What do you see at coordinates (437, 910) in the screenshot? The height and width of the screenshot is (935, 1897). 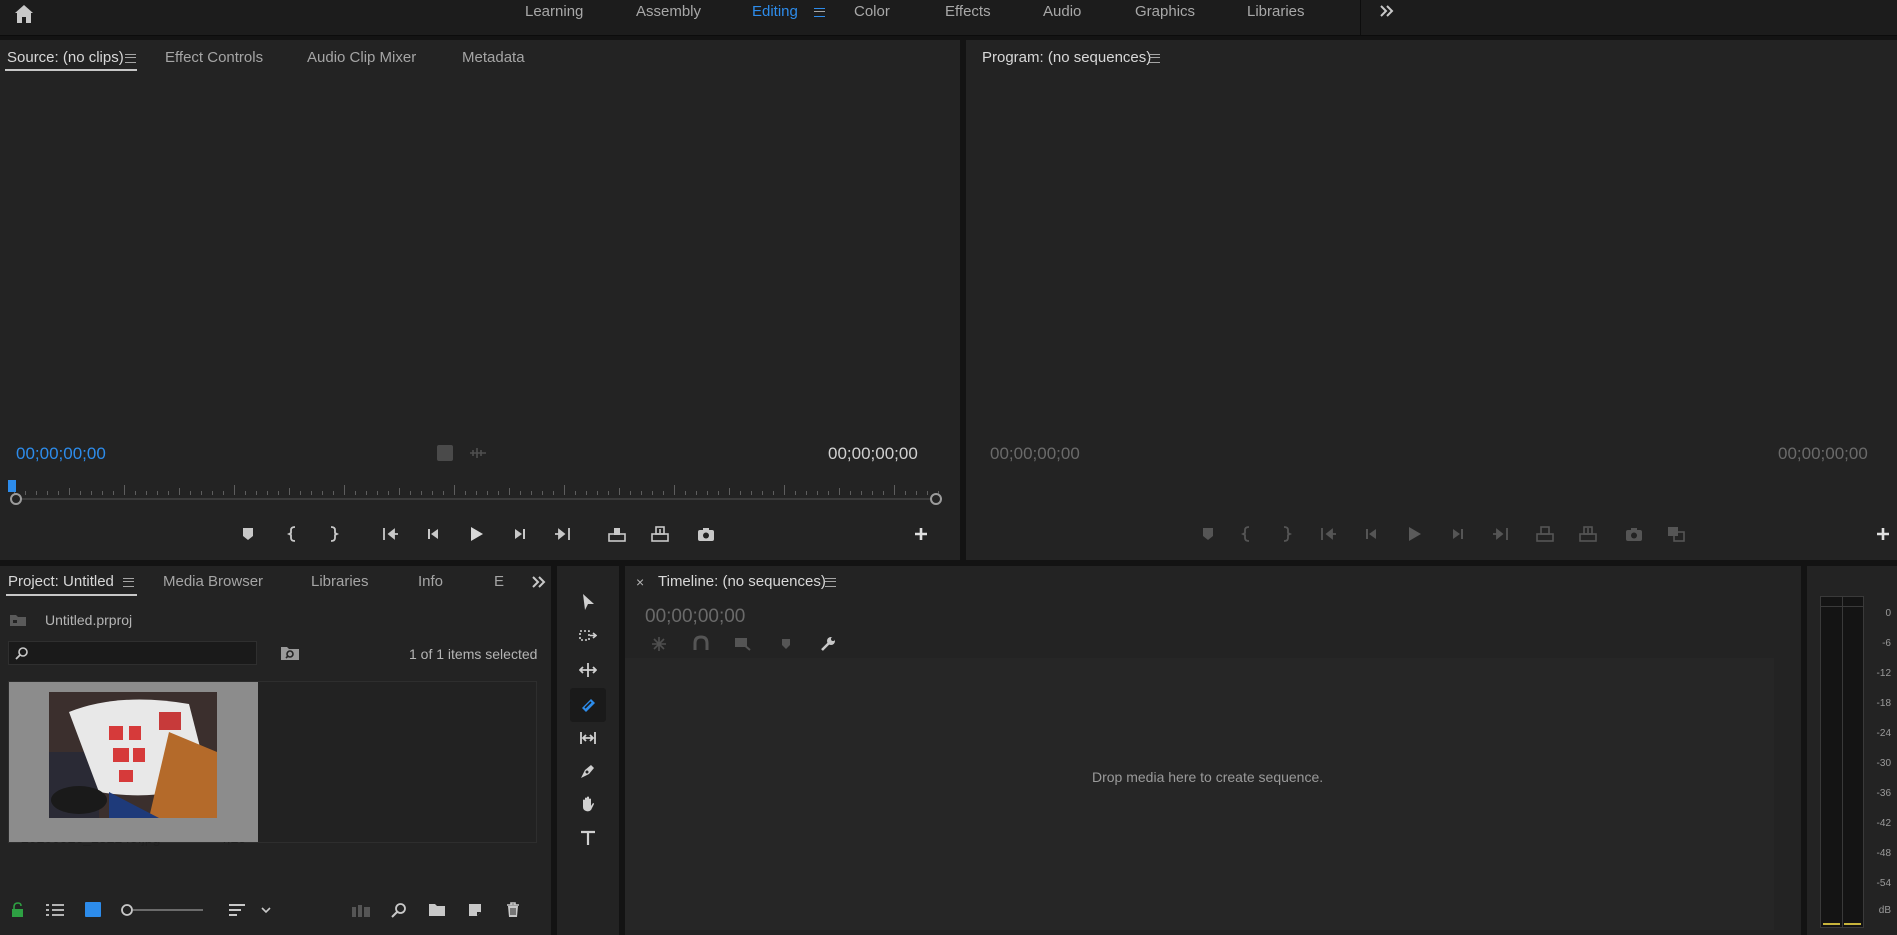 I see `new-bin-icon` at bounding box center [437, 910].